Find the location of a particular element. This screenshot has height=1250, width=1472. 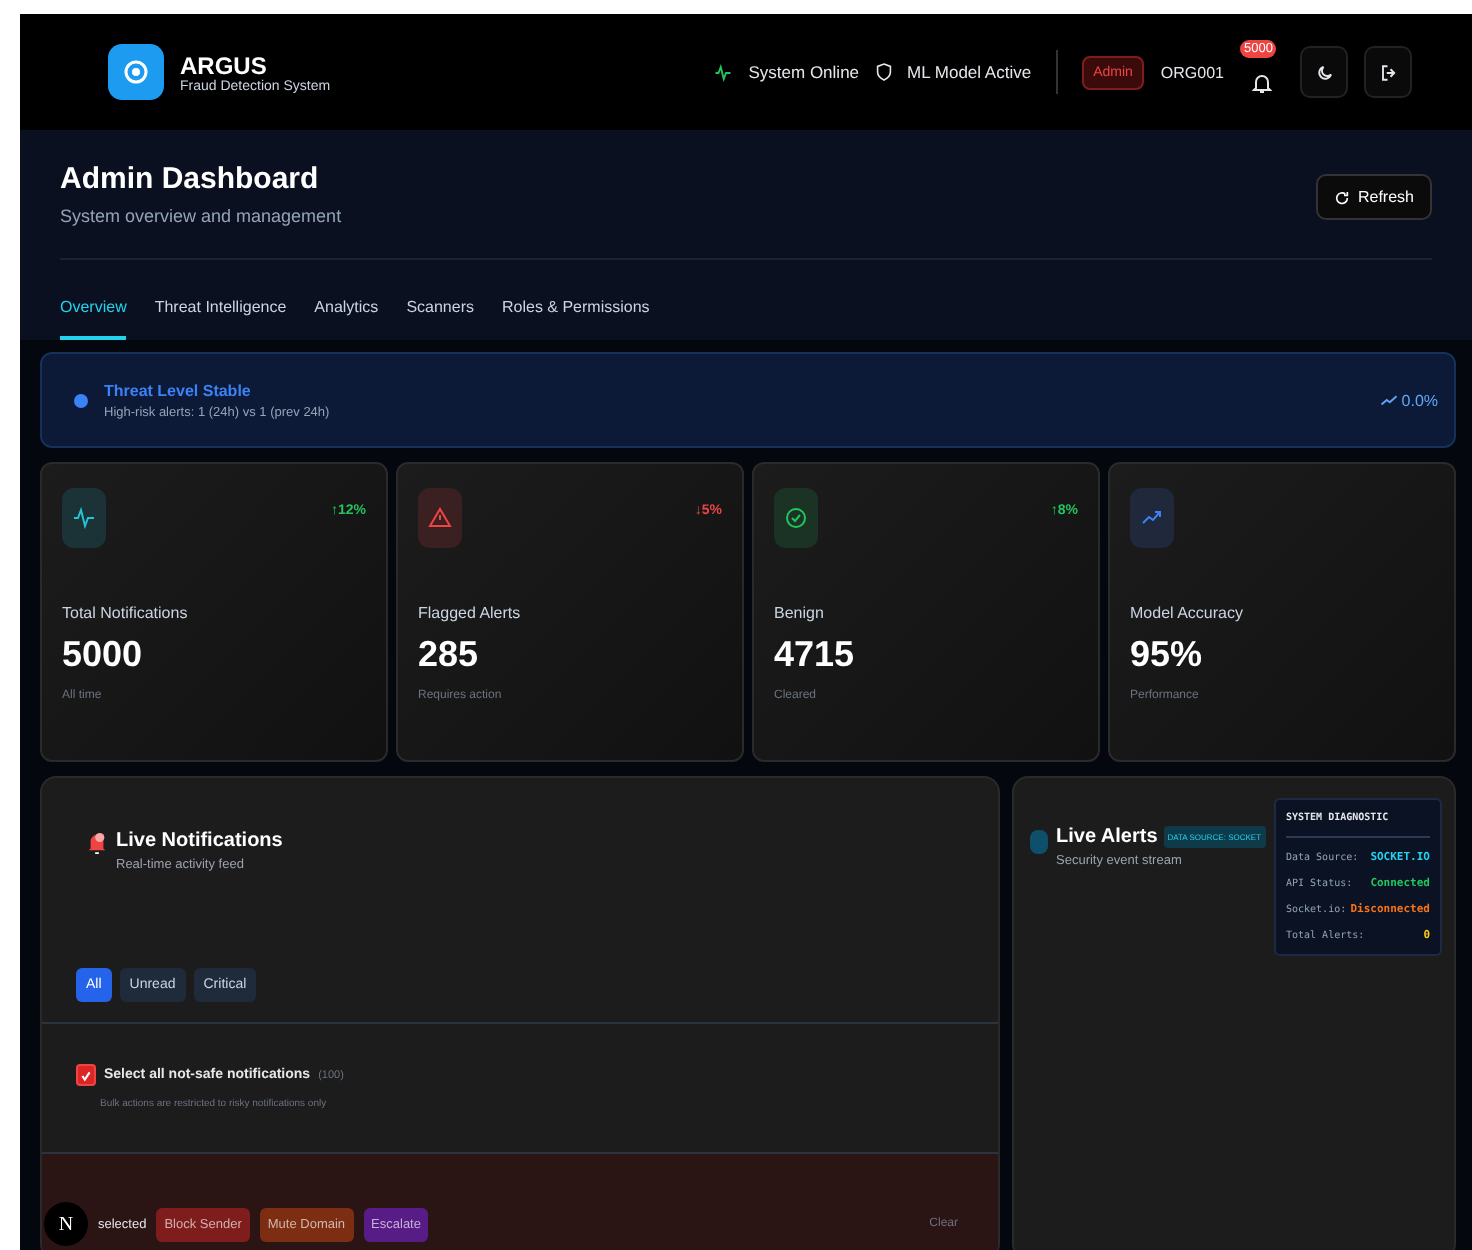

stat-value: 4715 is located at coordinates (815, 655).